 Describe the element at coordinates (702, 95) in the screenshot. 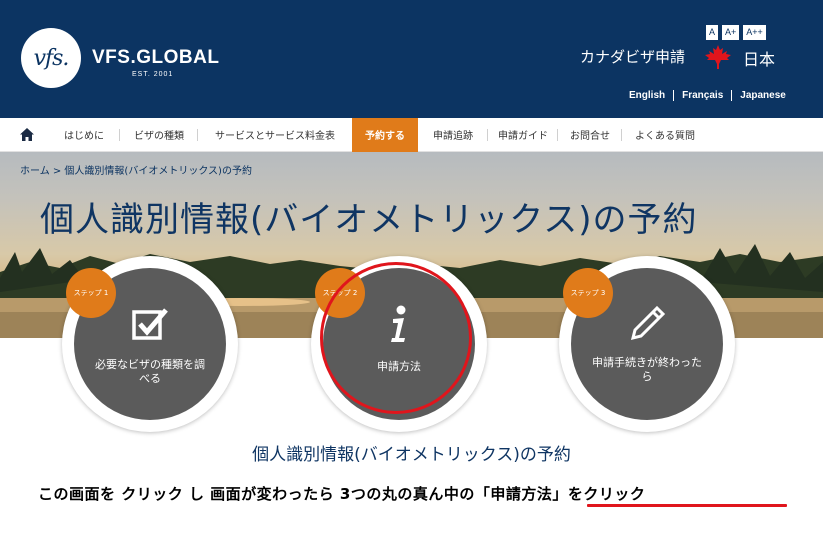

I see `lang-french-link: Français` at that location.